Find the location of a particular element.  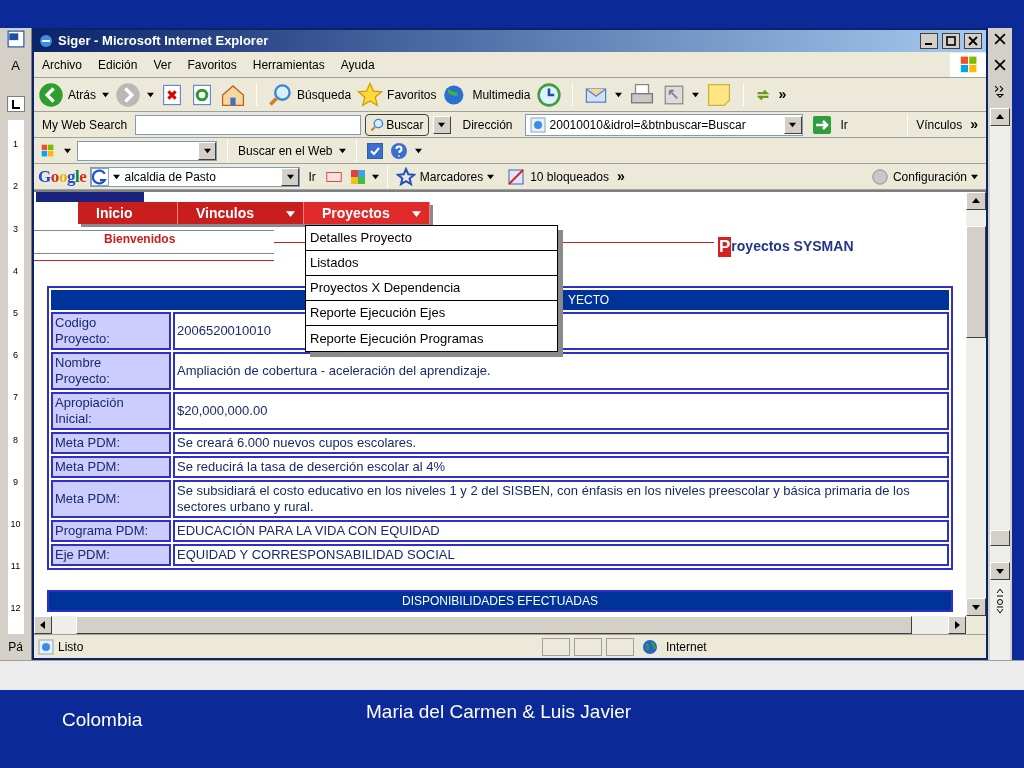

address-field: 20010010&idrol=&btnbuscar=Buscar is located at coordinates (663, 124).